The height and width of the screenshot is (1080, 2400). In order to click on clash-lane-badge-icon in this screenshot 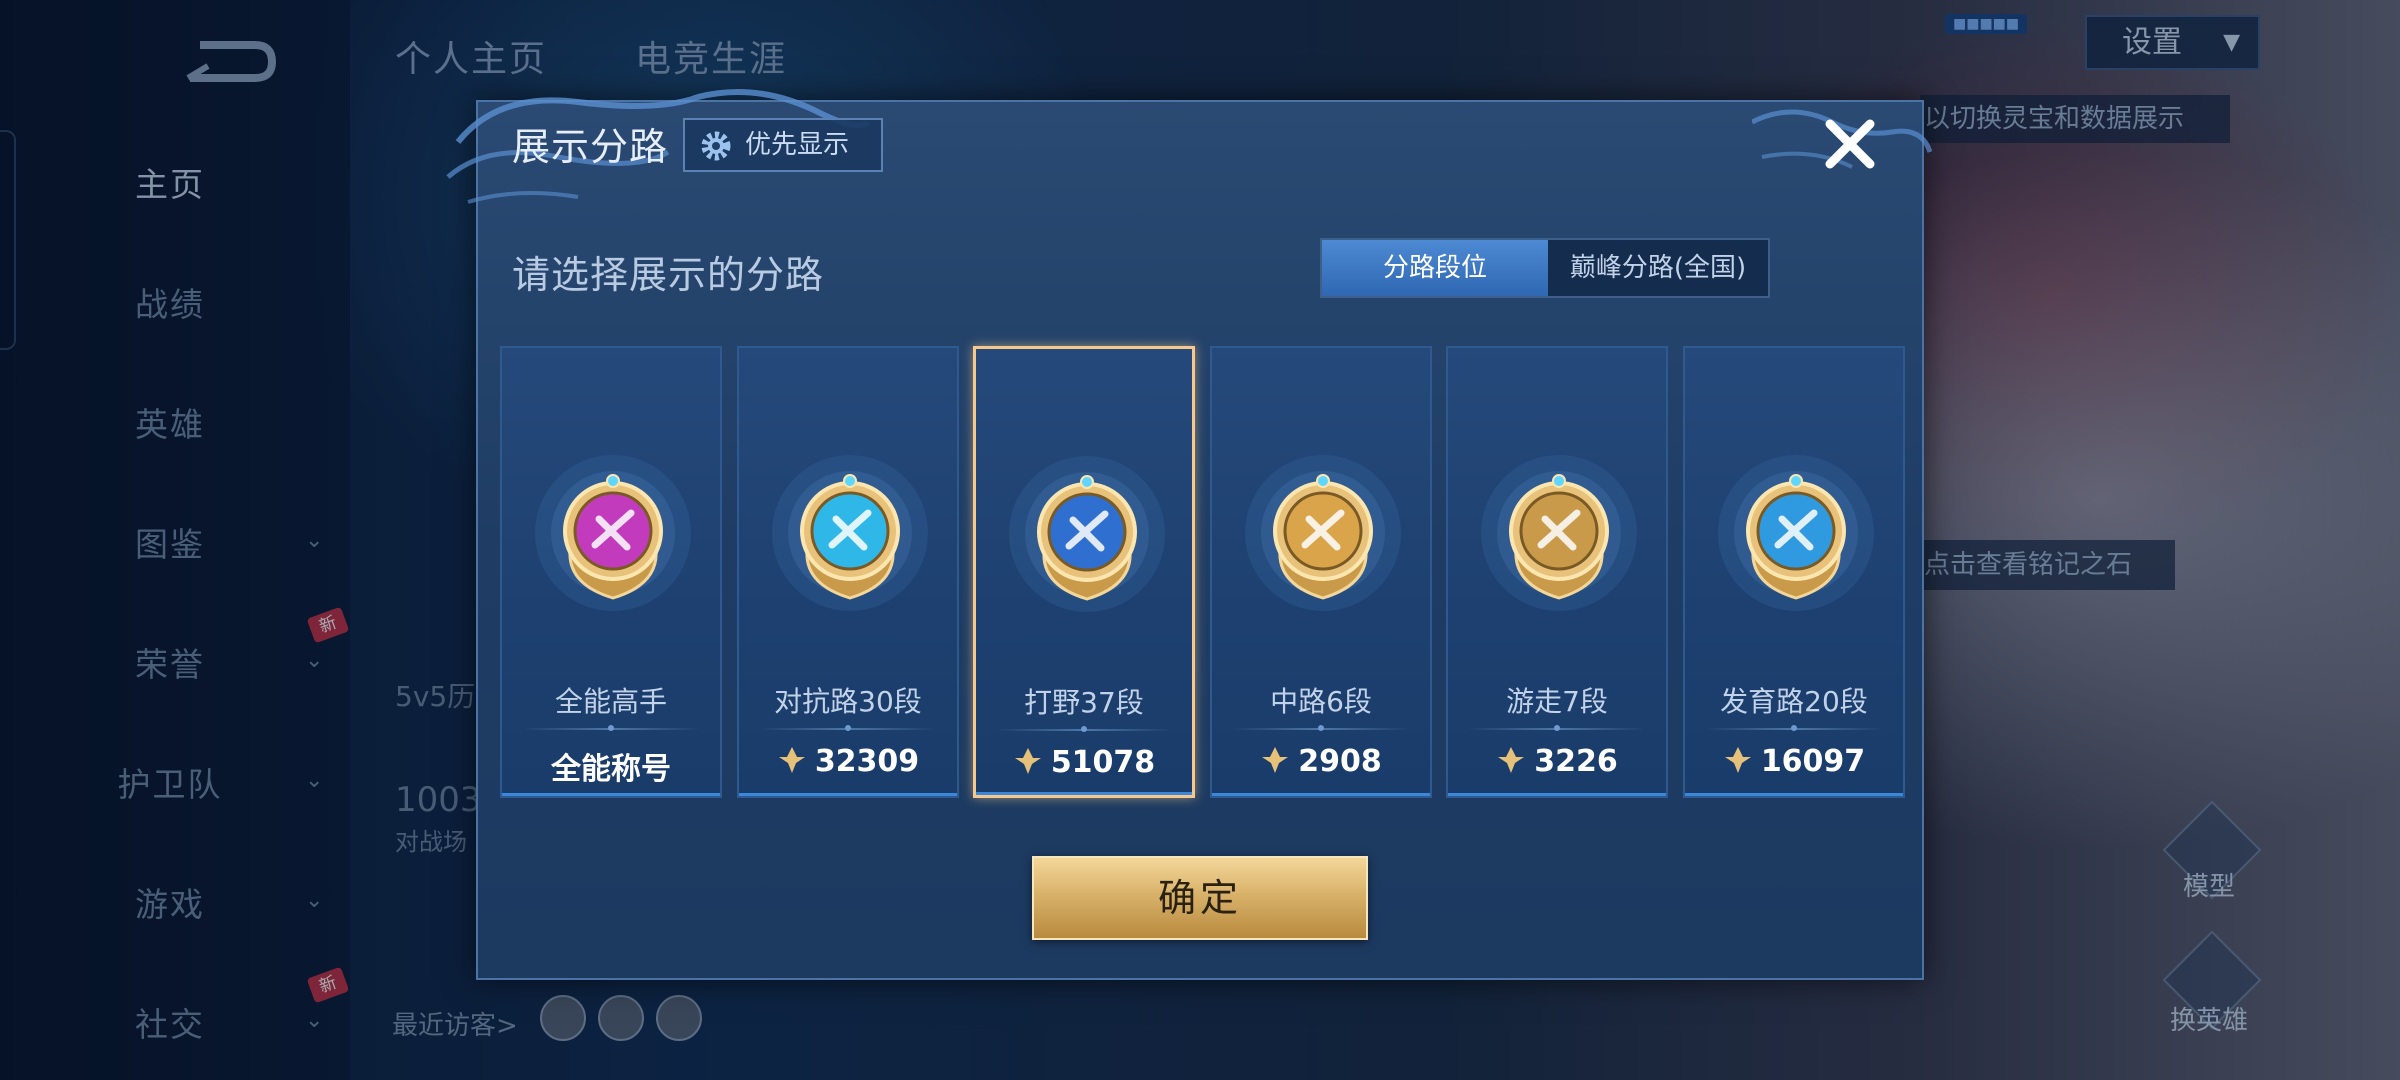, I will do `click(850, 533)`.